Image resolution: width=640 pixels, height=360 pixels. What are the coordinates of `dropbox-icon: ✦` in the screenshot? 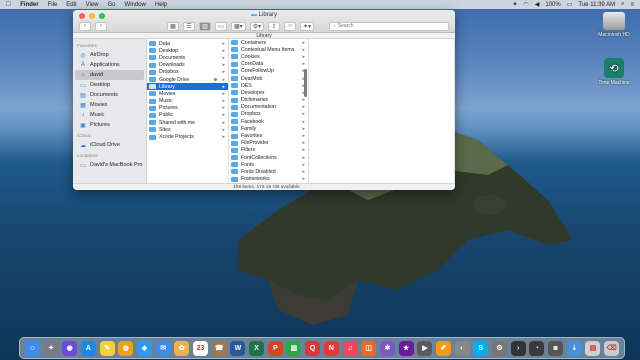 It's located at (514, 4).